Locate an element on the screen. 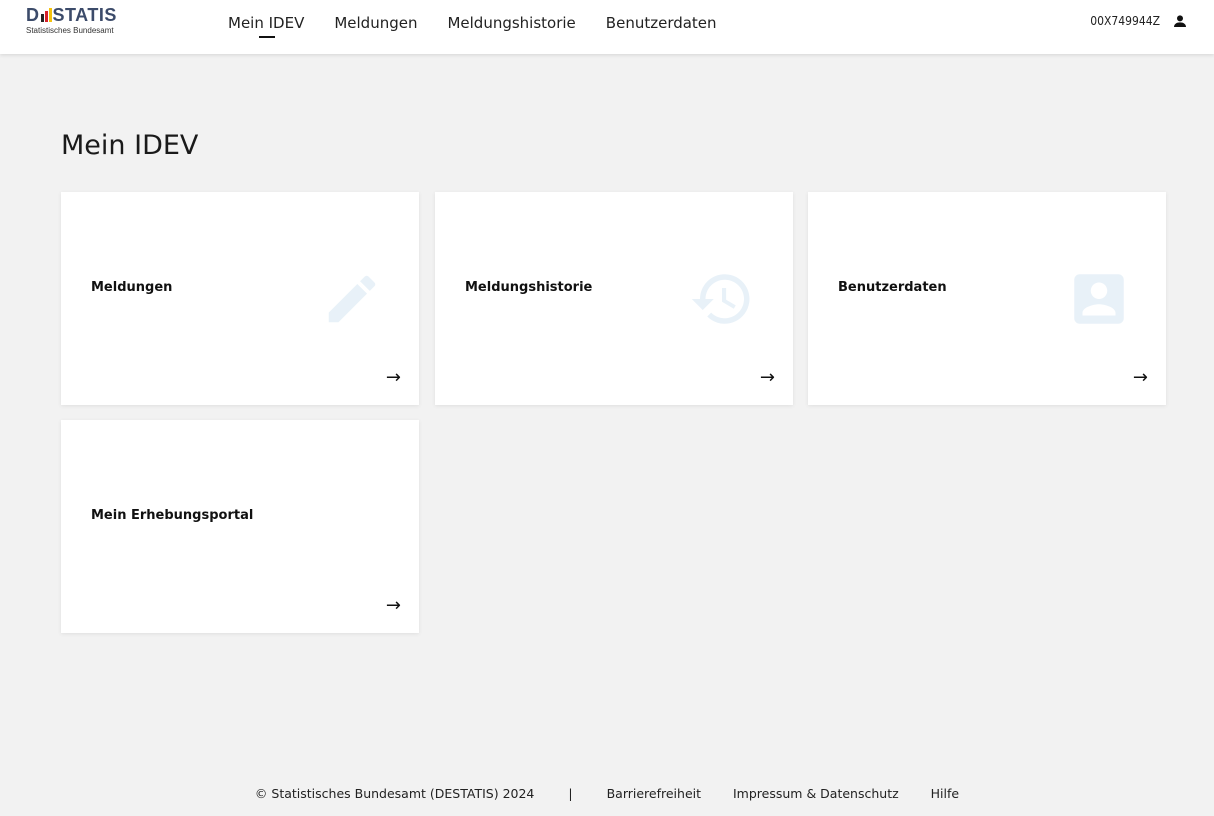  pencil-icon is located at coordinates (352, 301).